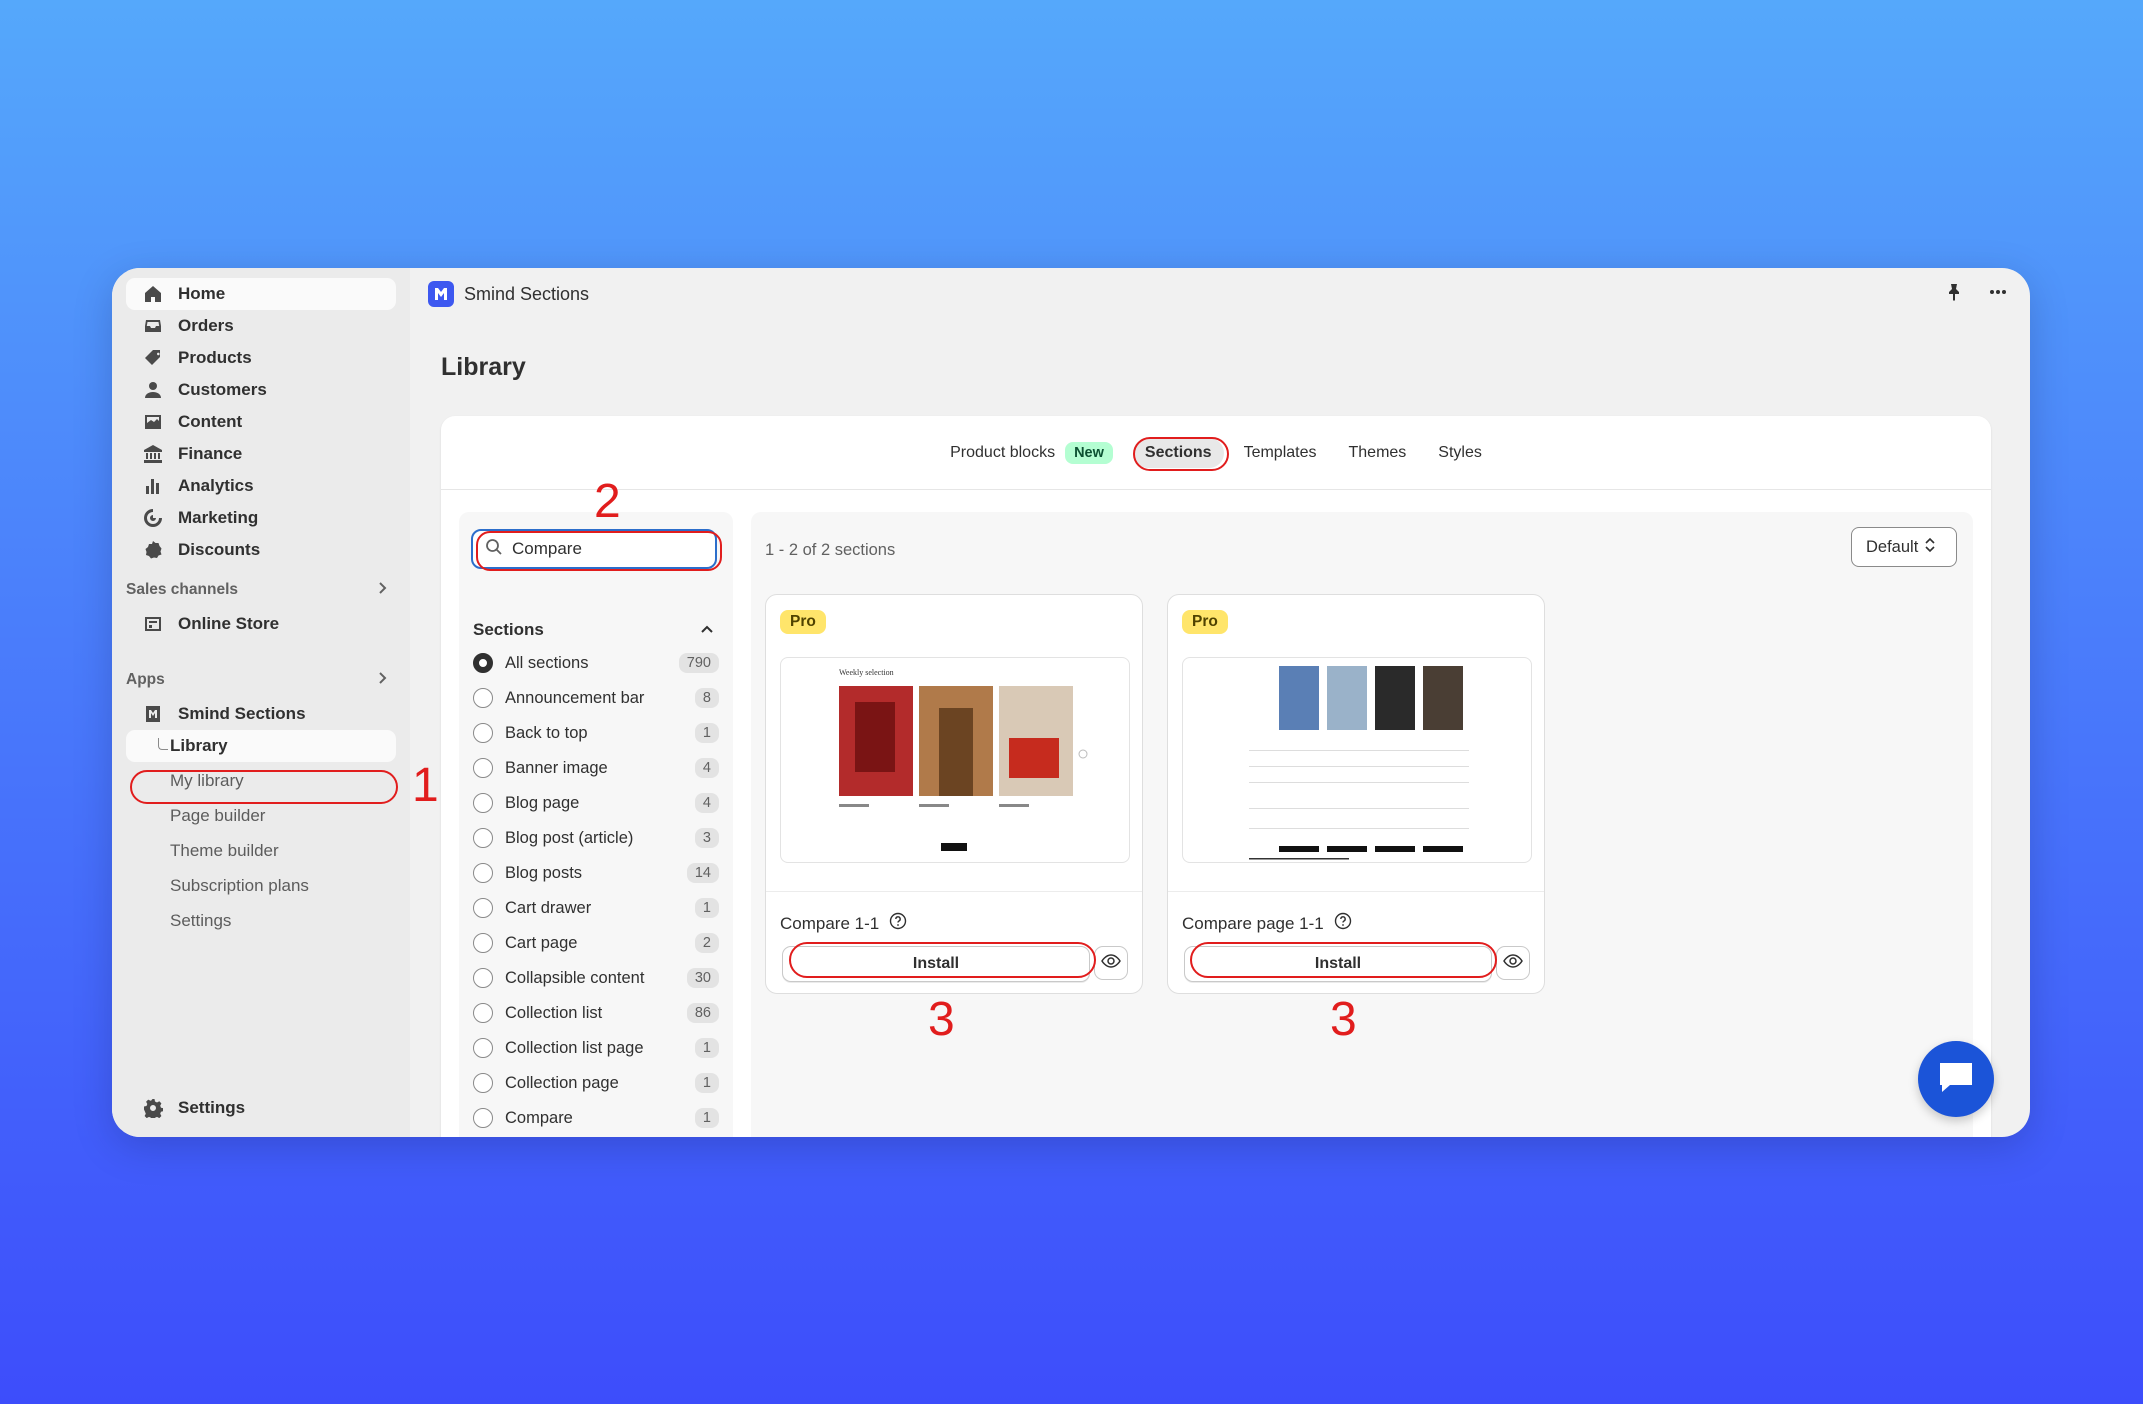 This screenshot has width=2143, height=1404. I want to click on count-badge: 30, so click(702, 978).